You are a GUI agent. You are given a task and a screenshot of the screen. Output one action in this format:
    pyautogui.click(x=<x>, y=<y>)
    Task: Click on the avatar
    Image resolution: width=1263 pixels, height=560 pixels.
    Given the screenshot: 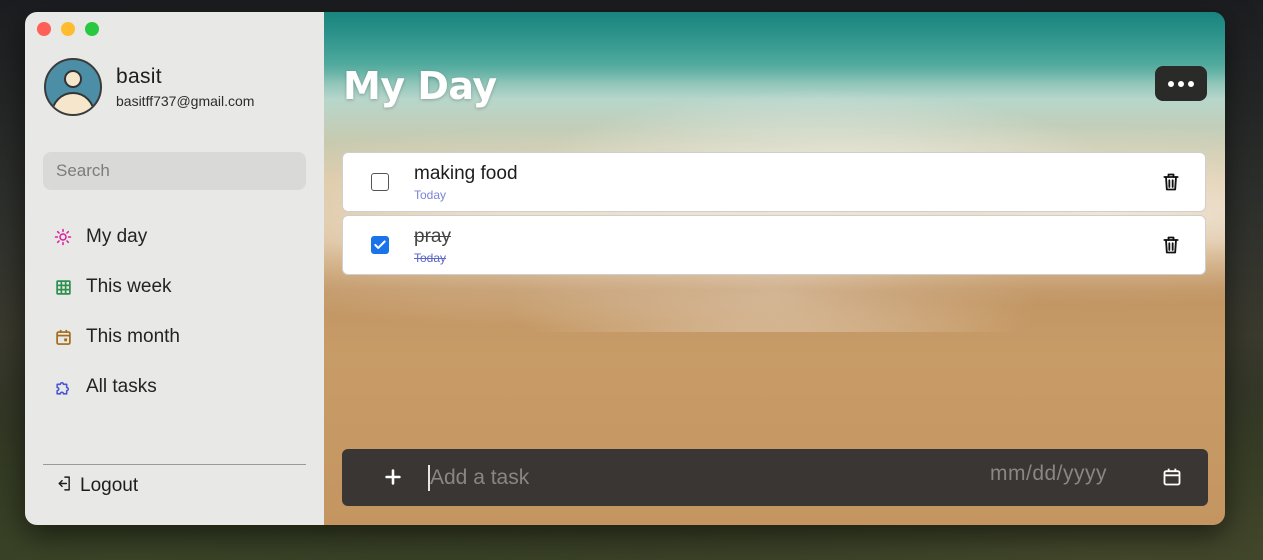 What is the action you would take?
    pyautogui.click(x=73, y=87)
    